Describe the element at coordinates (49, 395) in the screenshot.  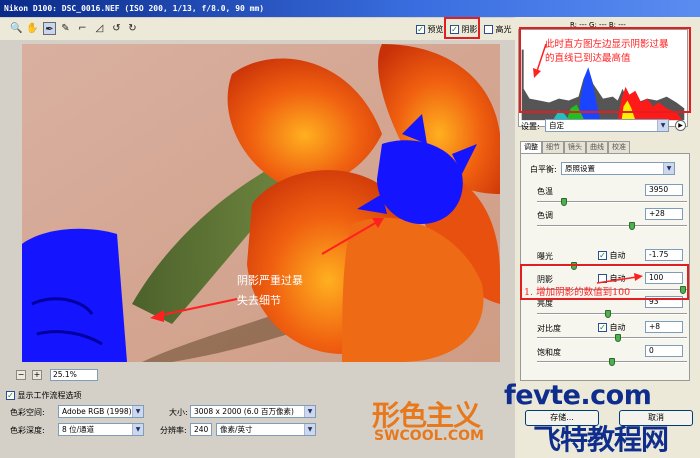
I see `workflow-title: 显示工作流程选项` at that location.